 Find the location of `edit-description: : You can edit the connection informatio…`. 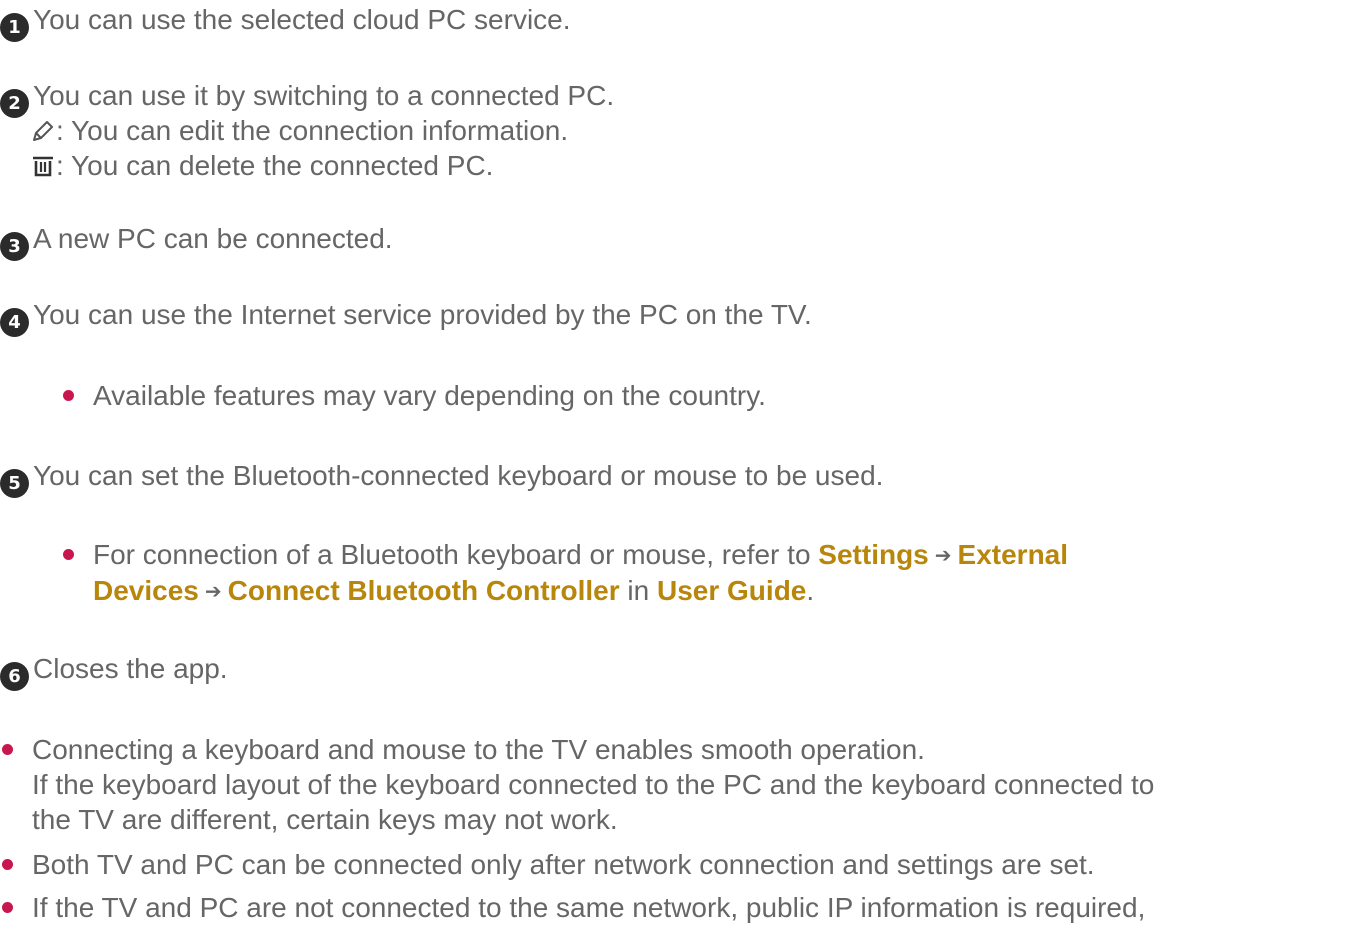

edit-description: : You can edit the connection informatio… is located at coordinates (299, 130).